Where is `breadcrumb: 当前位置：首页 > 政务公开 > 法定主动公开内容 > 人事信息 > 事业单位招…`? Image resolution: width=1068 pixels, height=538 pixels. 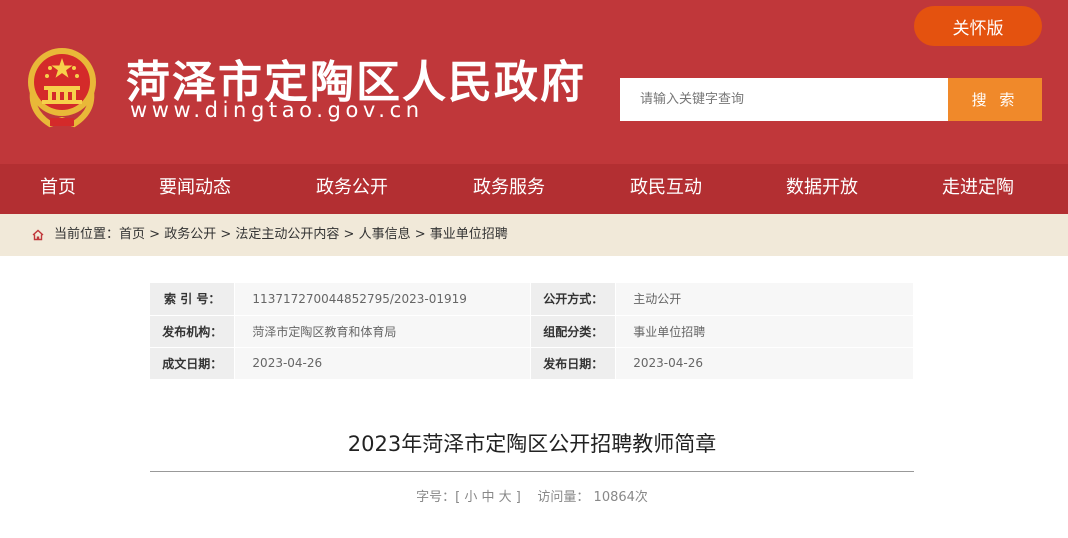
breadcrumb: 当前位置：首页 > 政务公开 > 法定主动公开内容 > 人事信息 > 事业单位招… is located at coordinates (281, 235).